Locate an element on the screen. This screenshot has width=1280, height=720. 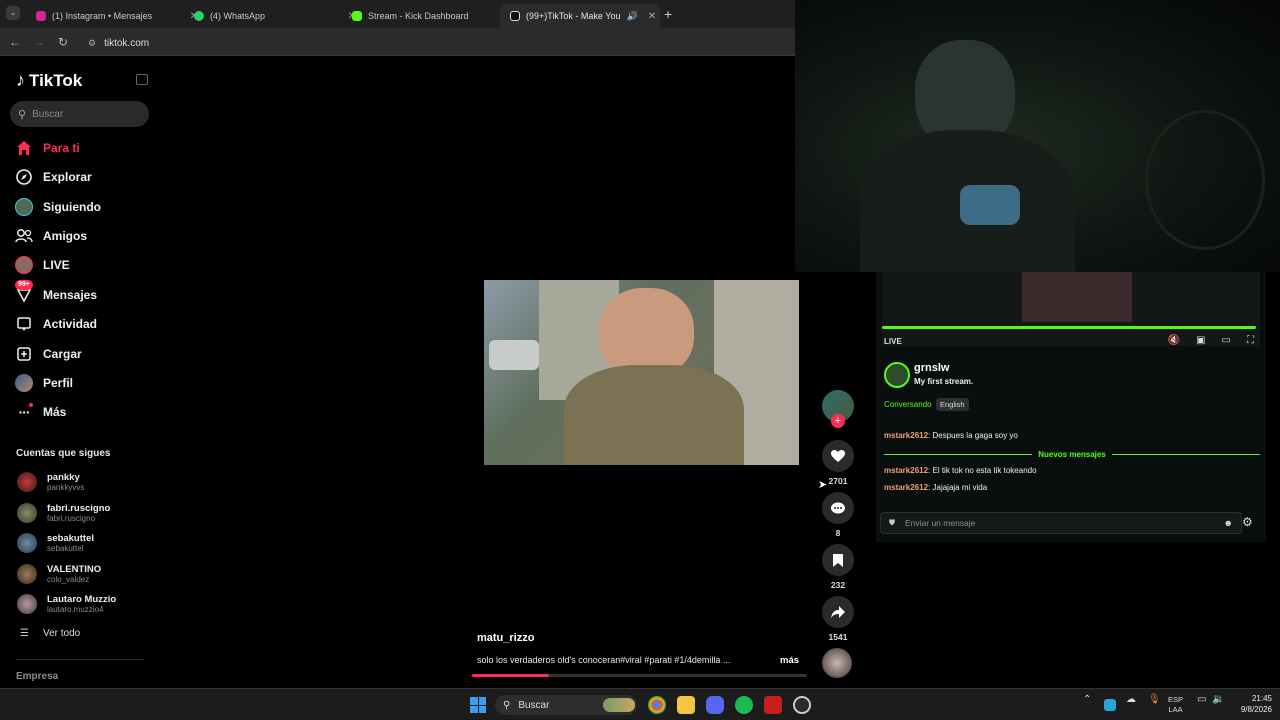
tray-app-icon is located at coordinates (1110, 705).